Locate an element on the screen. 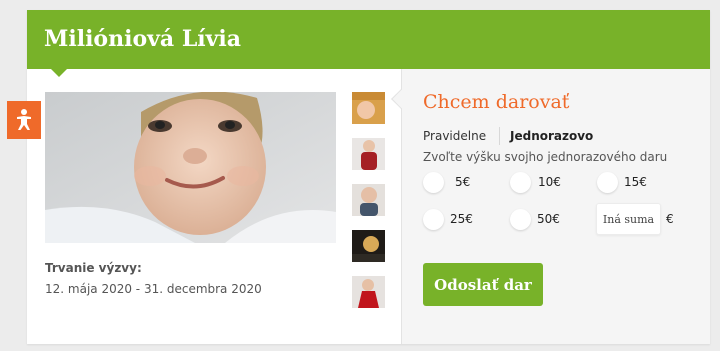 This screenshot has width=720, height=351. amount-option-15: 15€ is located at coordinates (622, 182).